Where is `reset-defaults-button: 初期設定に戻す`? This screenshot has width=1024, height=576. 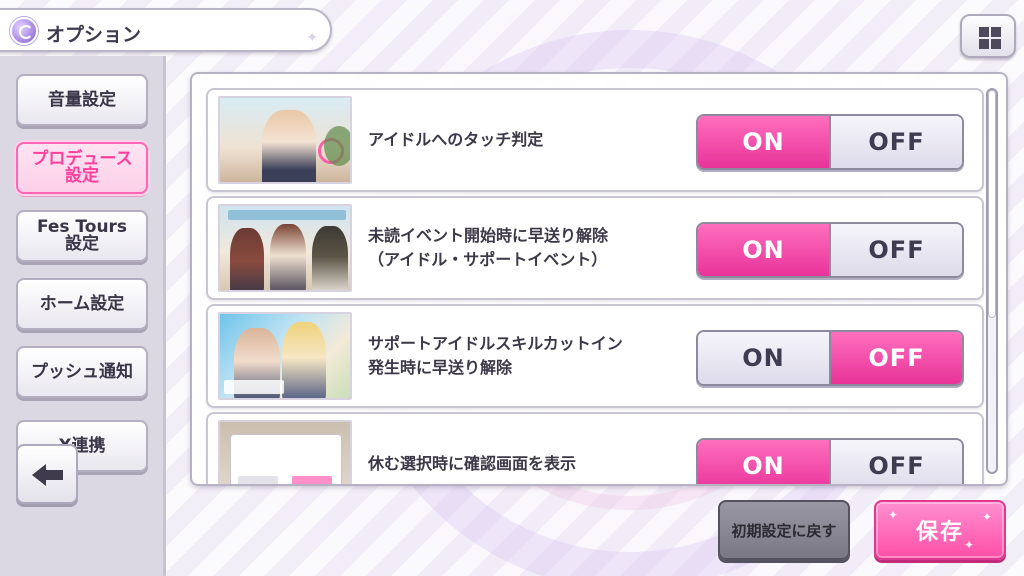
reset-defaults-button: 初期設定に戻す is located at coordinates (784, 530).